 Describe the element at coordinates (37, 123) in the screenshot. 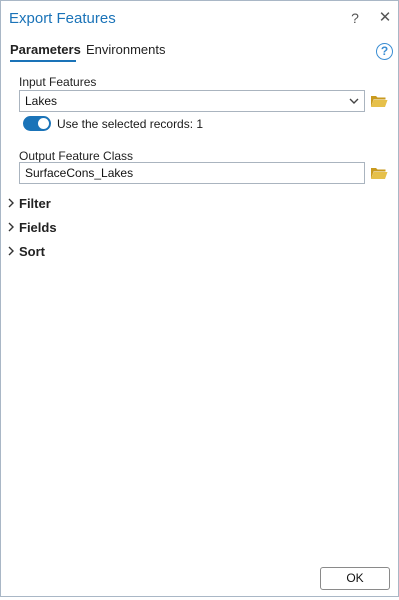

I see `use-selected-records-toggle` at that location.